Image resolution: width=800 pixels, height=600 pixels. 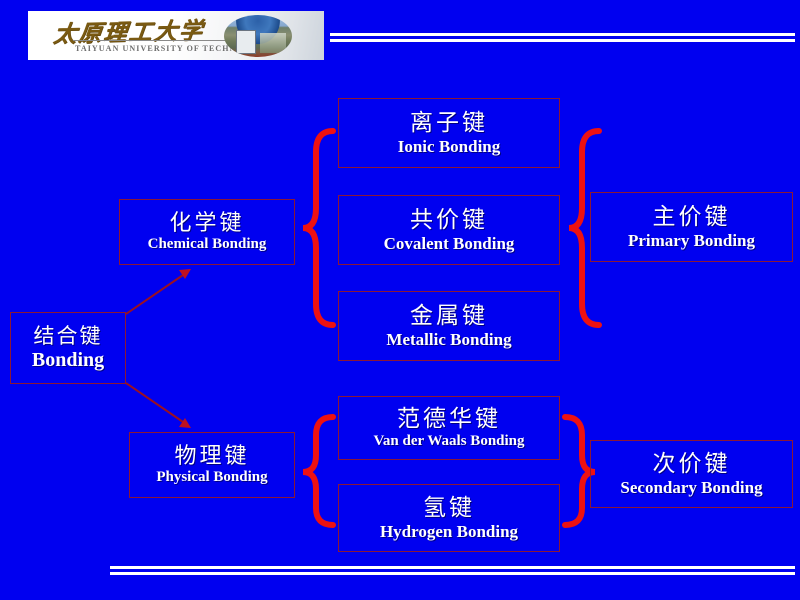 I want to click on node-label-en: Metallic Bonding, so click(x=449, y=339).